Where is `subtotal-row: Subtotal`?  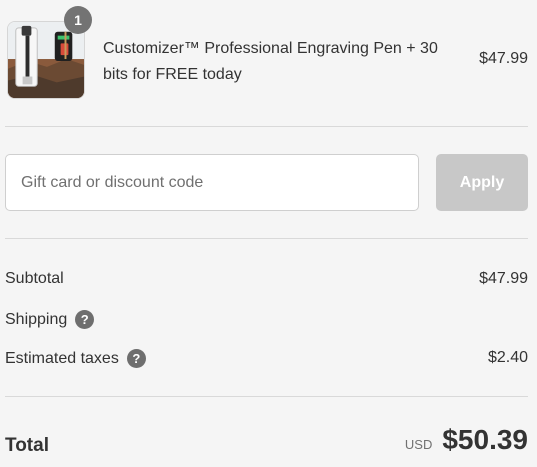 subtotal-row: Subtotal is located at coordinates (34, 279).